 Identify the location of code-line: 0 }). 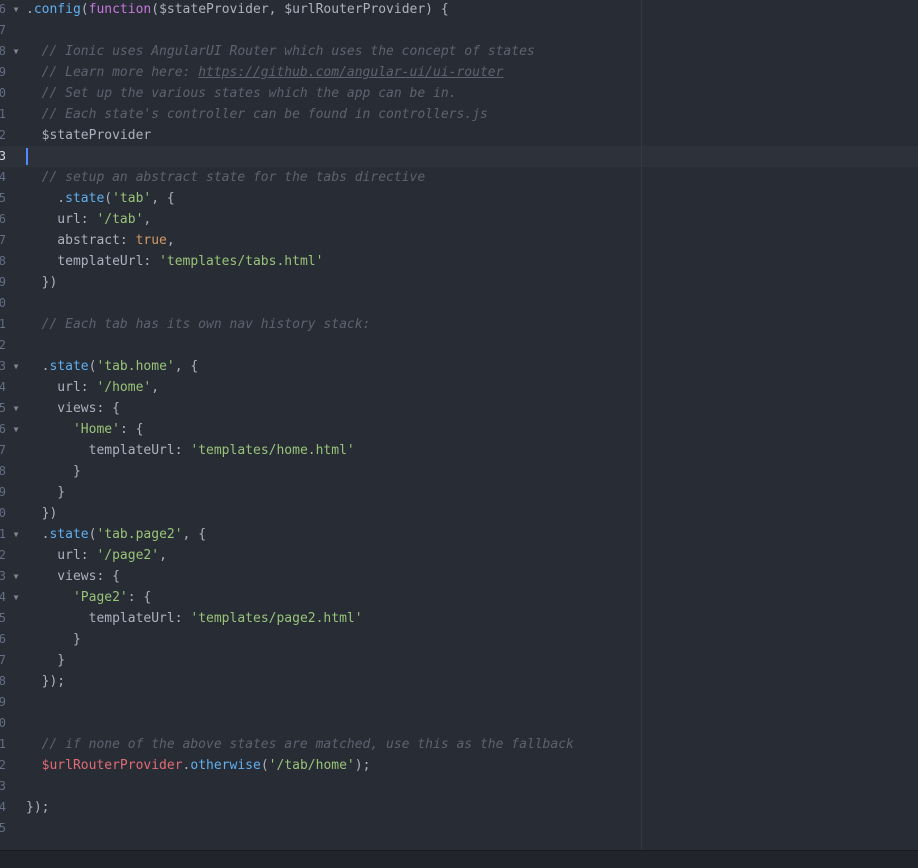
(459, 513).